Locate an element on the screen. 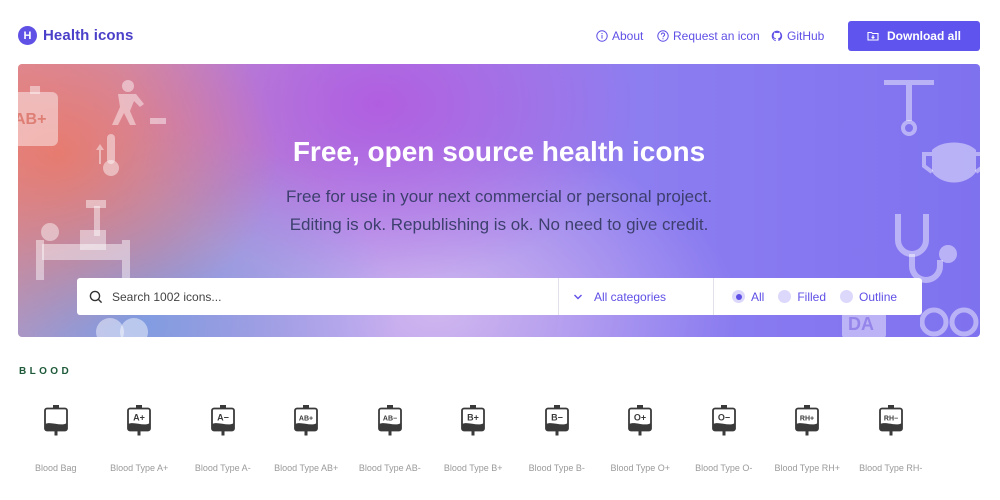 Image resolution: width=1000 pixels, height=500 pixels. blood-type-code: A+ is located at coordinates (139, 418).